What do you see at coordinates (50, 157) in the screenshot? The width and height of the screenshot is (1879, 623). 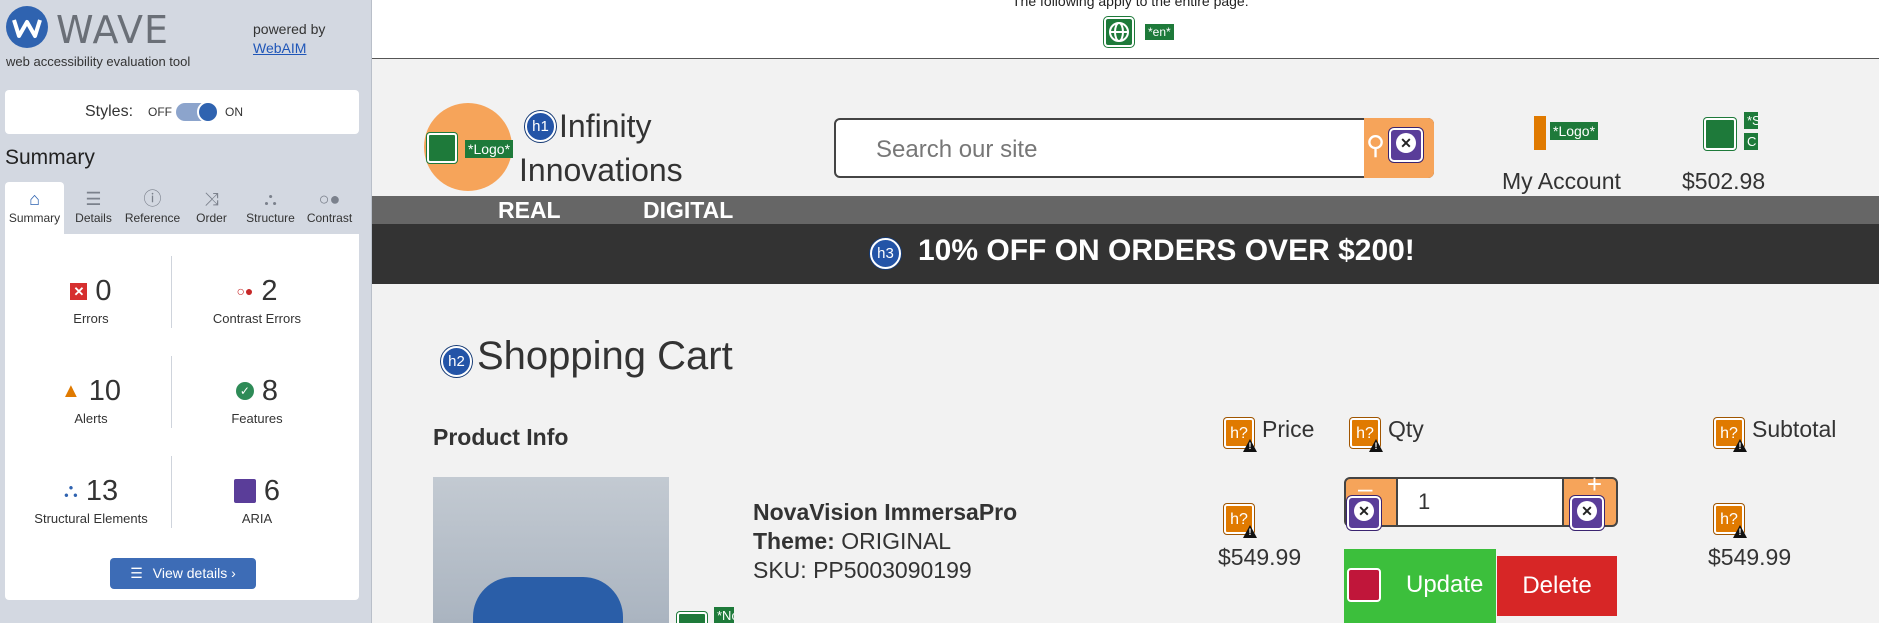 I see `summary-heading: Summary` at bounding box center [50, 157].